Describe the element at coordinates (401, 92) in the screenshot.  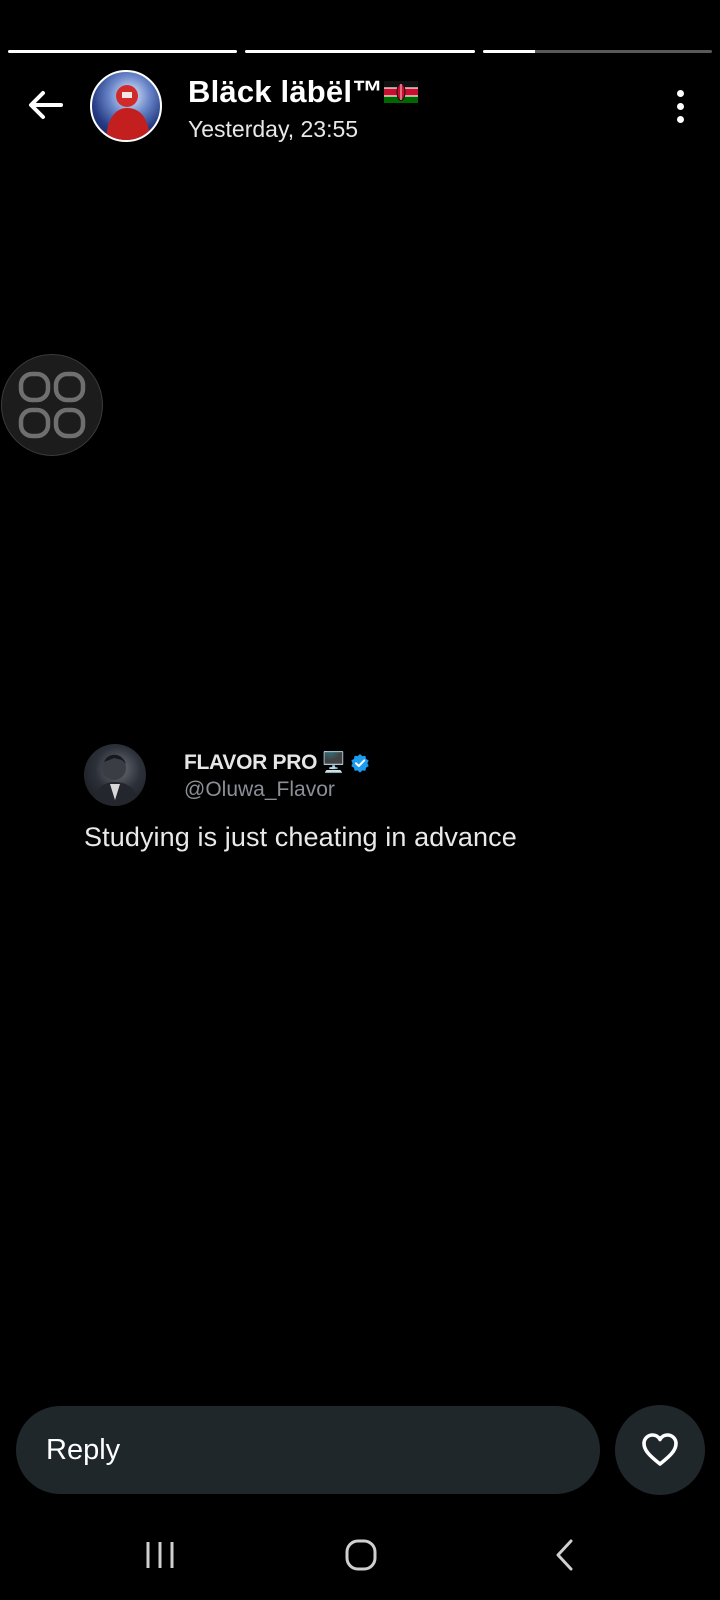
I see `kenya-flag-icon` at that location.